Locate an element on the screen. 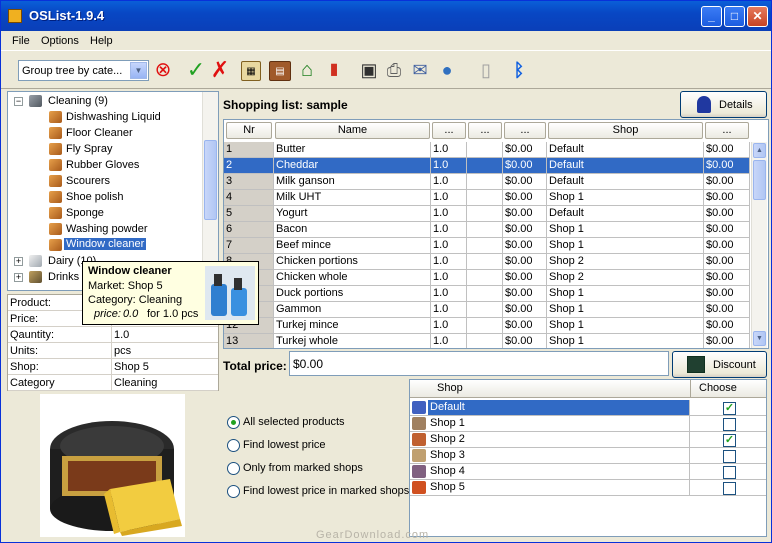 Image resolution: width=772 pixels, height=543 pixels. minimize-button: _ is located at coordinates (711, 16).